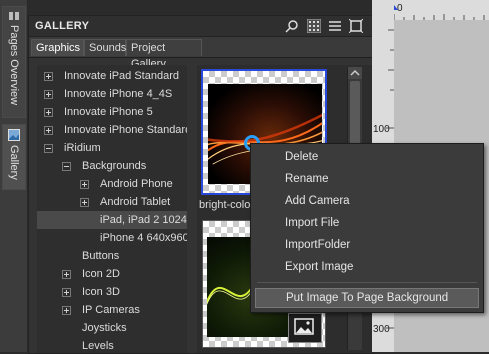  I want to click on side-tab-pages-overview: Pages Overview, so click(14, 62).